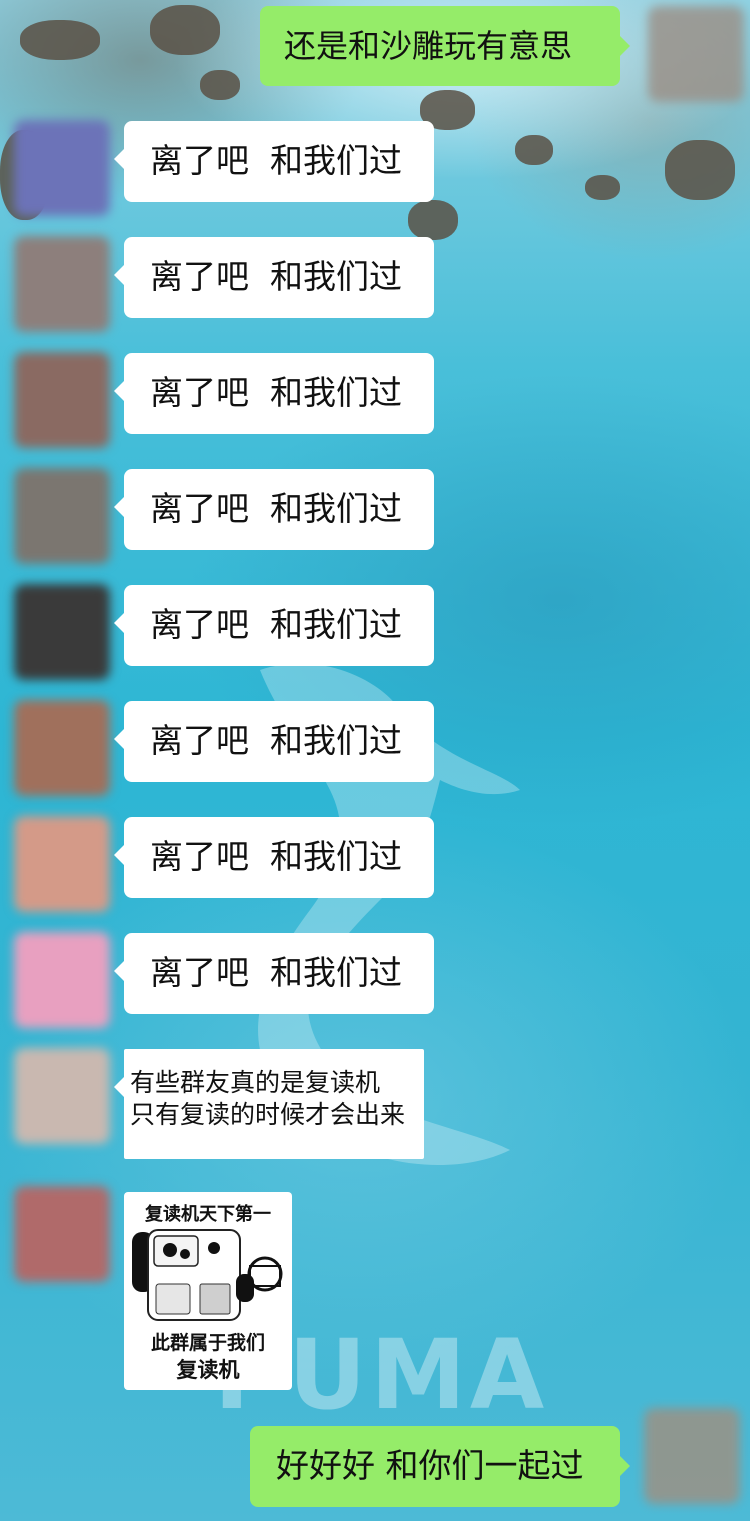 This screenshot has height=1521, width=750. I want to click on panda-tape-recorder-icon, so click(207, 1275).